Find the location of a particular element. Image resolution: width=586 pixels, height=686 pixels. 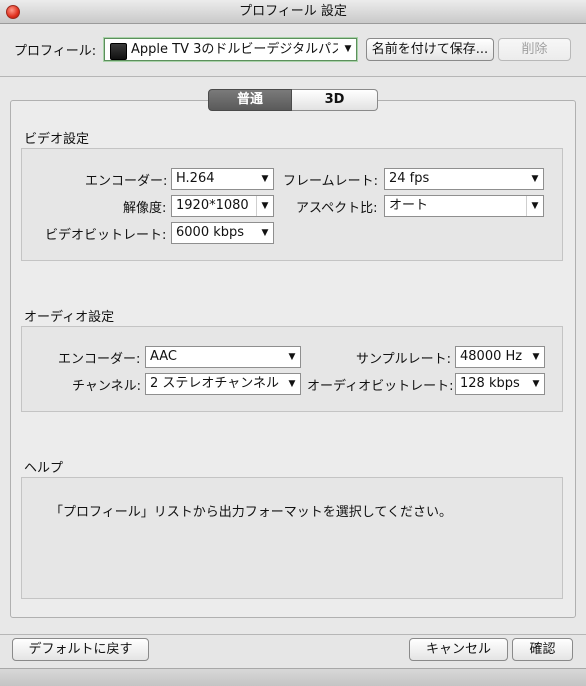

framerate-select: 24 fps ▼ is located at coordinates (464, 179).